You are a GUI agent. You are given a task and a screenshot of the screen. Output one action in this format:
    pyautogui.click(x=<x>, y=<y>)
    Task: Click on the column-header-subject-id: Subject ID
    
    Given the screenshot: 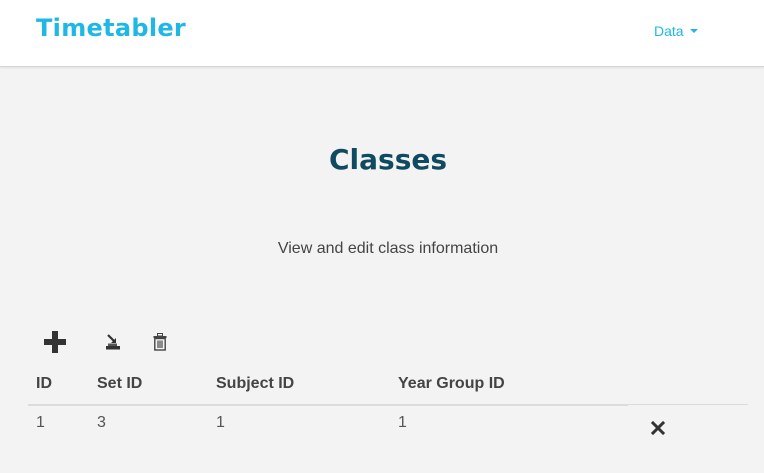 What is the action you would take?
    pyautogui.click(x=255, y=384)
    